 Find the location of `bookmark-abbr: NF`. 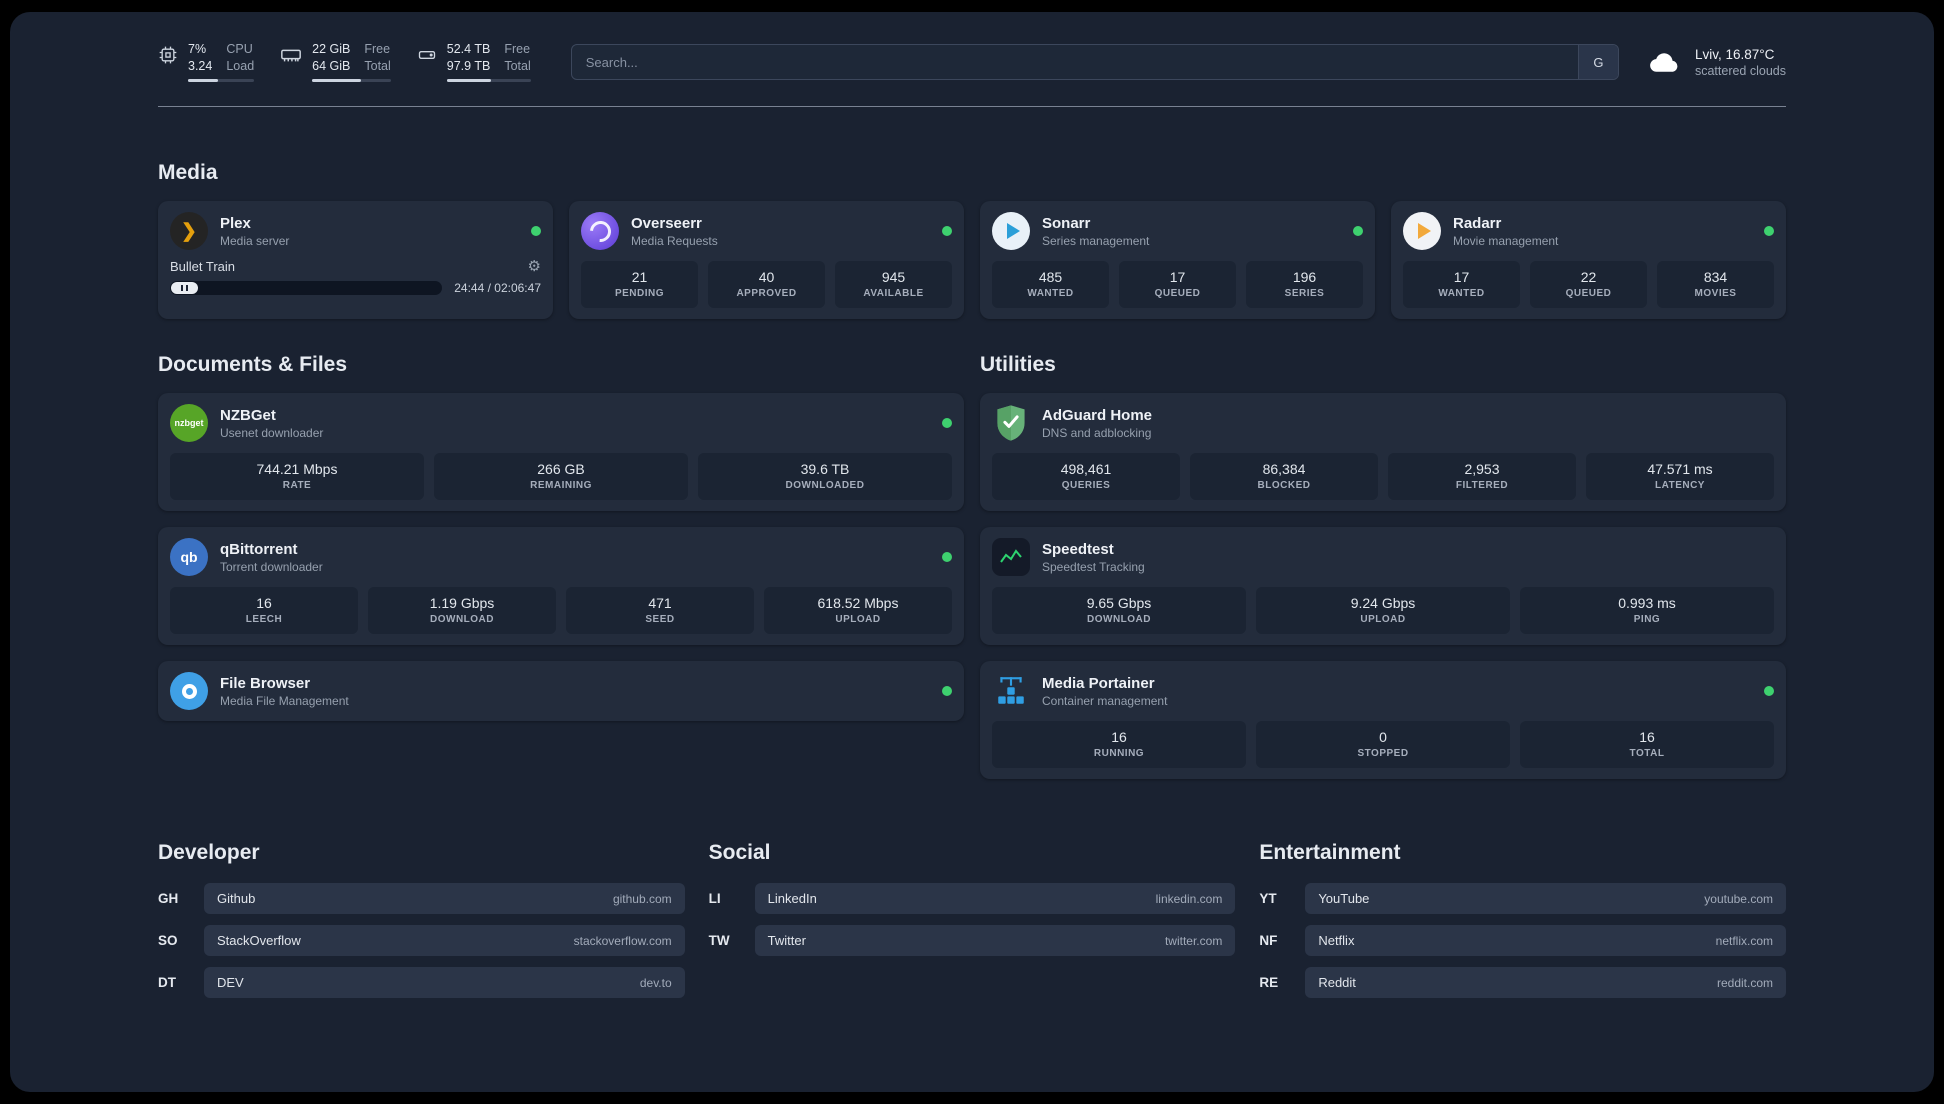

bookmark-abbr: NF is located at coordinates (1268, 941).